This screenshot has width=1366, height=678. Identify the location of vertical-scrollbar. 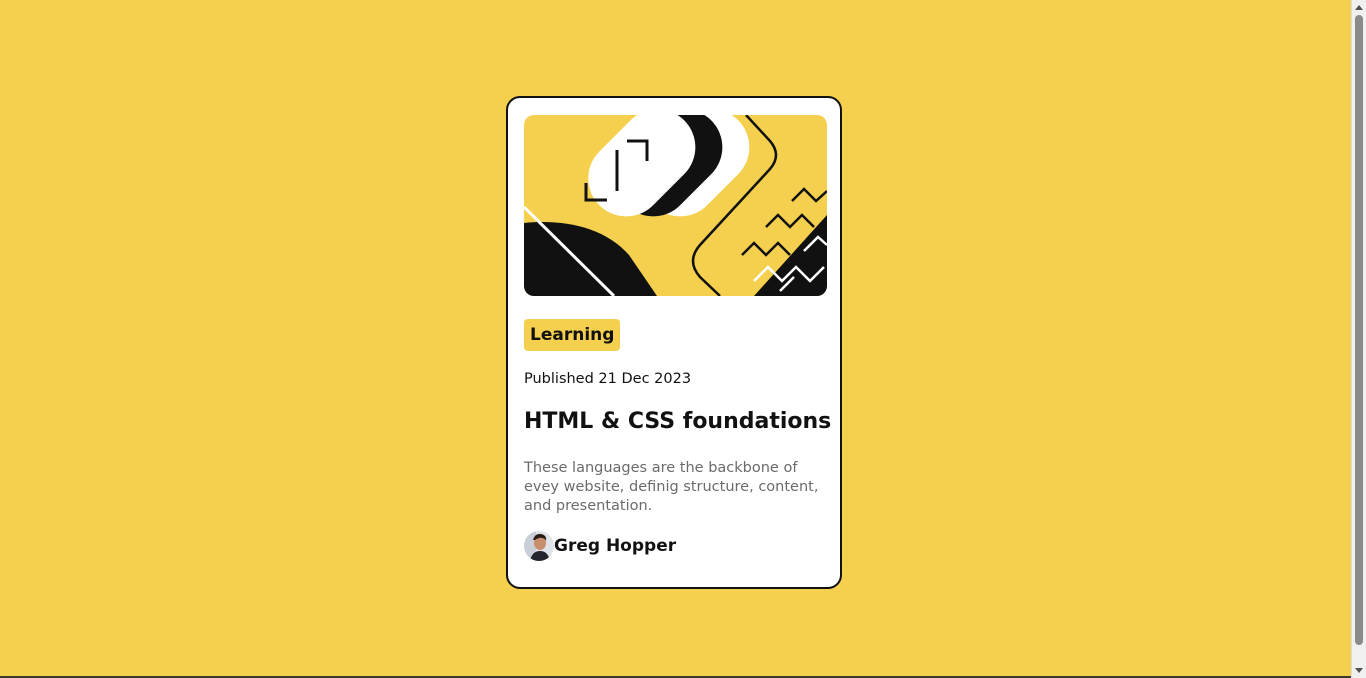
(1358, 339).